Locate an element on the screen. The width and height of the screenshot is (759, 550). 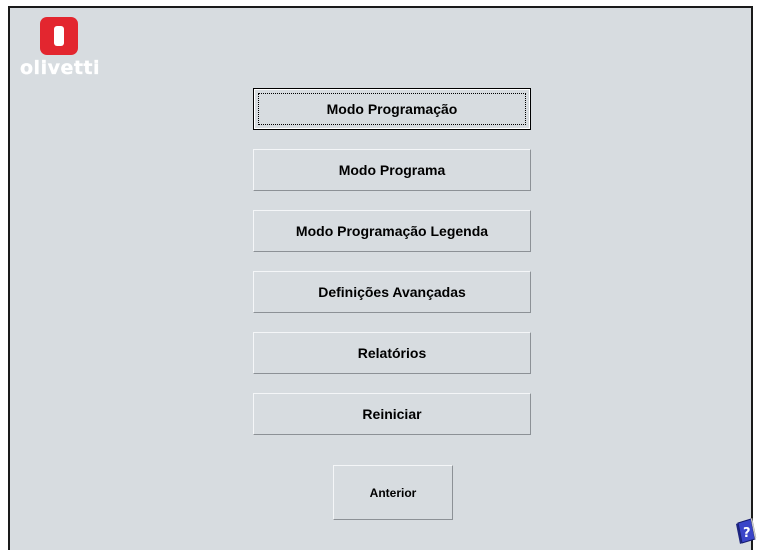
help-book-graphic: ? is located at coordinates (746, 530).